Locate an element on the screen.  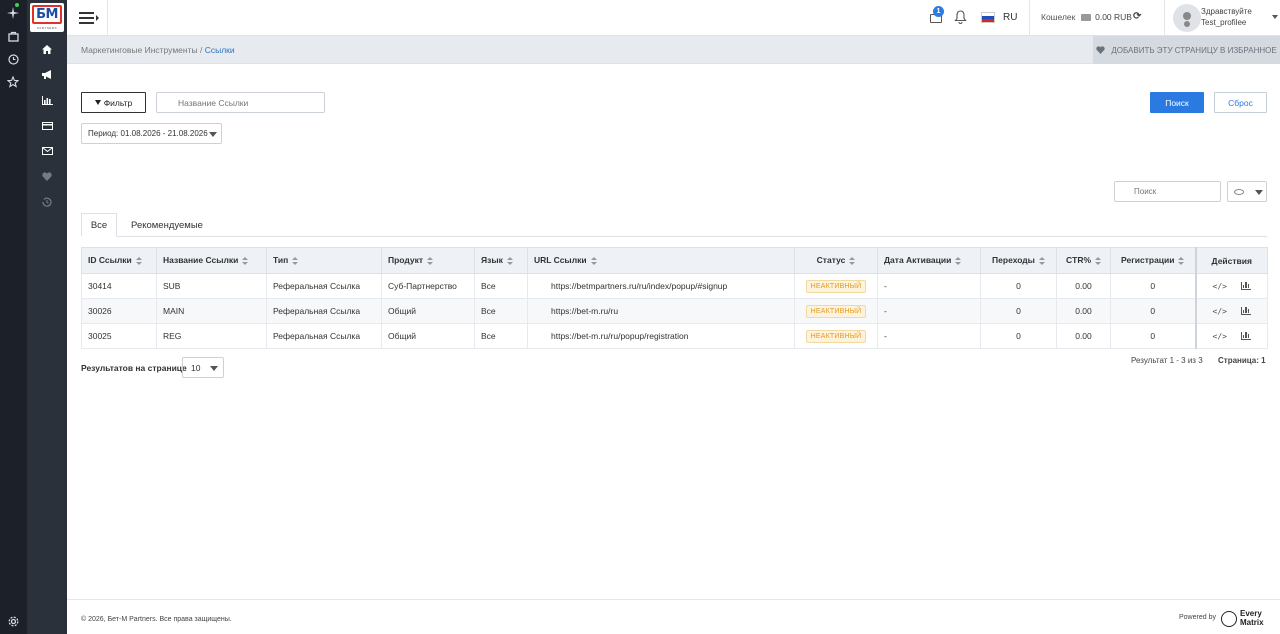
settings-icon is located at coordinates (13, 621).